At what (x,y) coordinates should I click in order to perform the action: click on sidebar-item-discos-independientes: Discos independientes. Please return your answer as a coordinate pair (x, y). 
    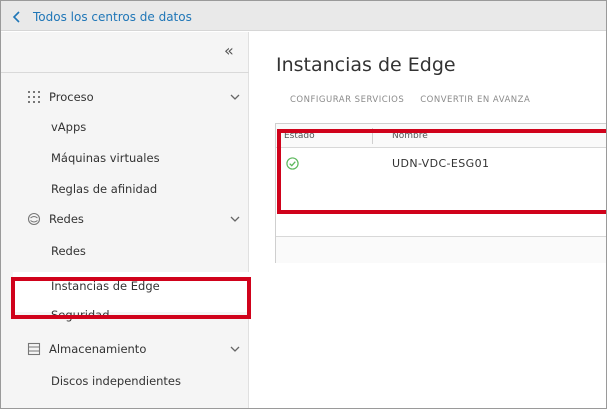
    Looking at the image, I should click on (116, 381).